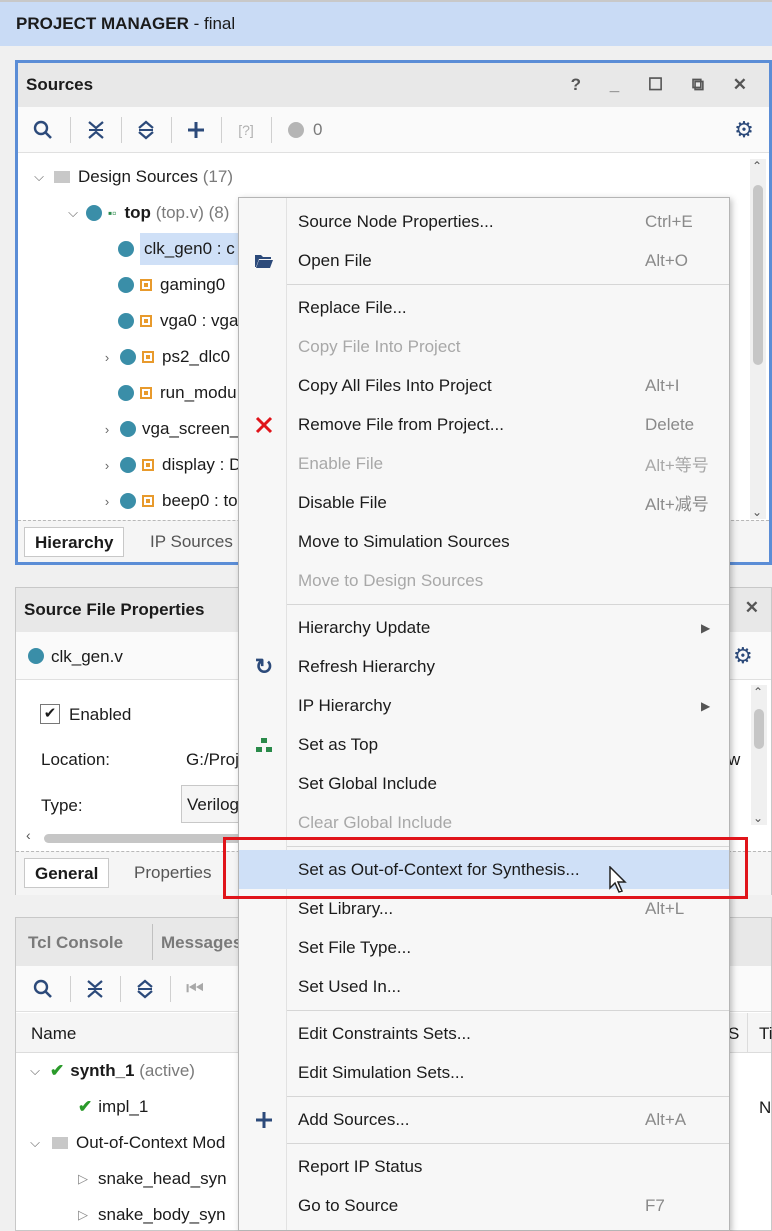  I want to click on tab-tcl-console: Tcl Console, so click(75, 943).